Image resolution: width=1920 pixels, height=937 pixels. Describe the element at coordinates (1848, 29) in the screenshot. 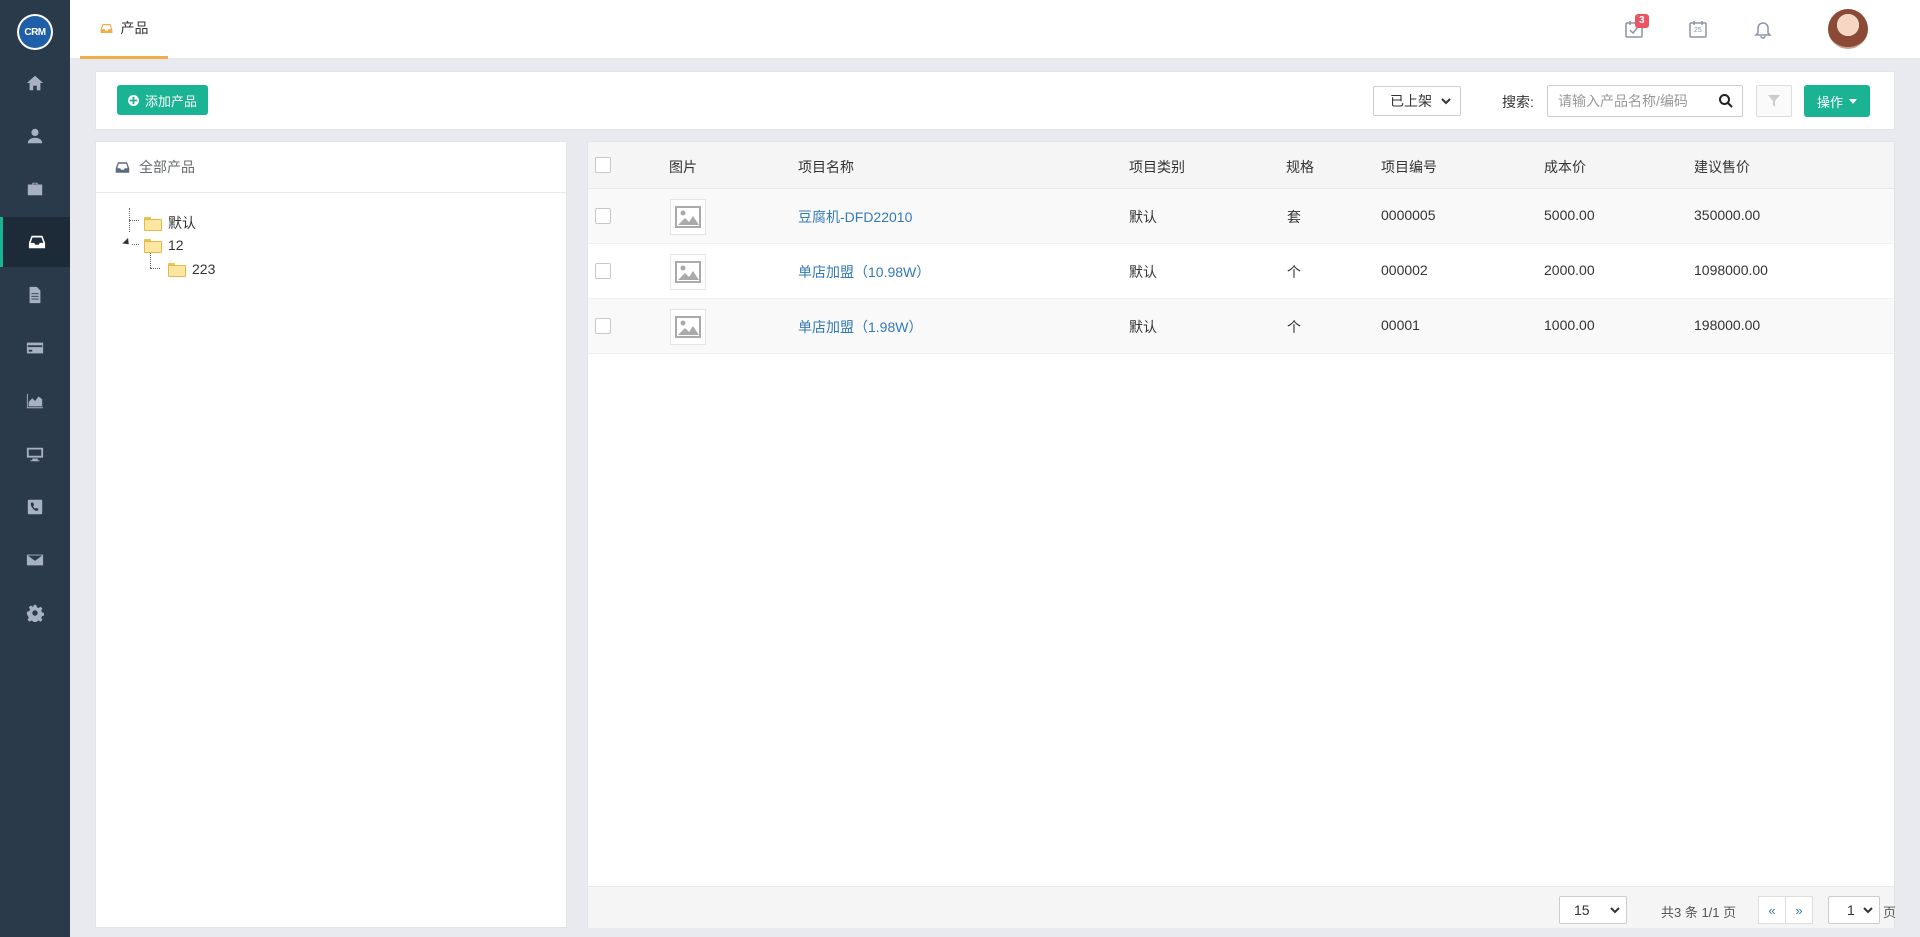

I see `user-avatar` at that location.